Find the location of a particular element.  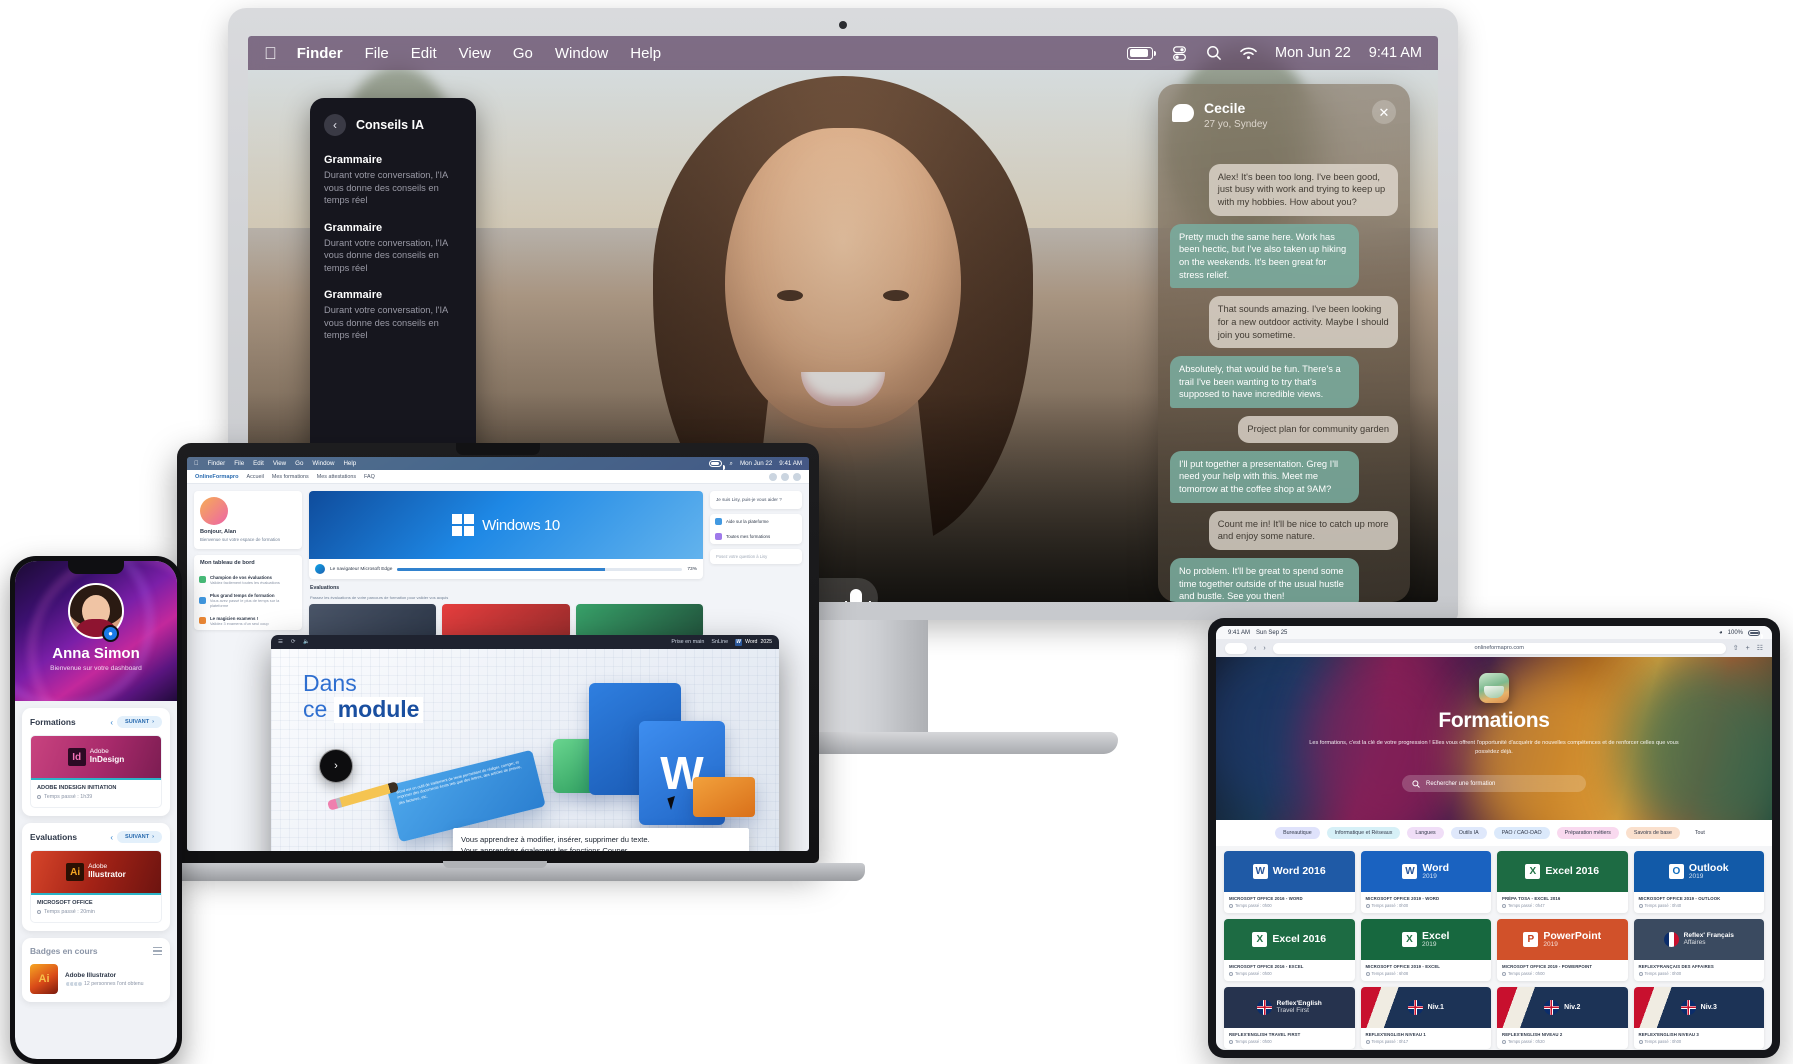

control-center-icon is located at coordinates (1179, 53).